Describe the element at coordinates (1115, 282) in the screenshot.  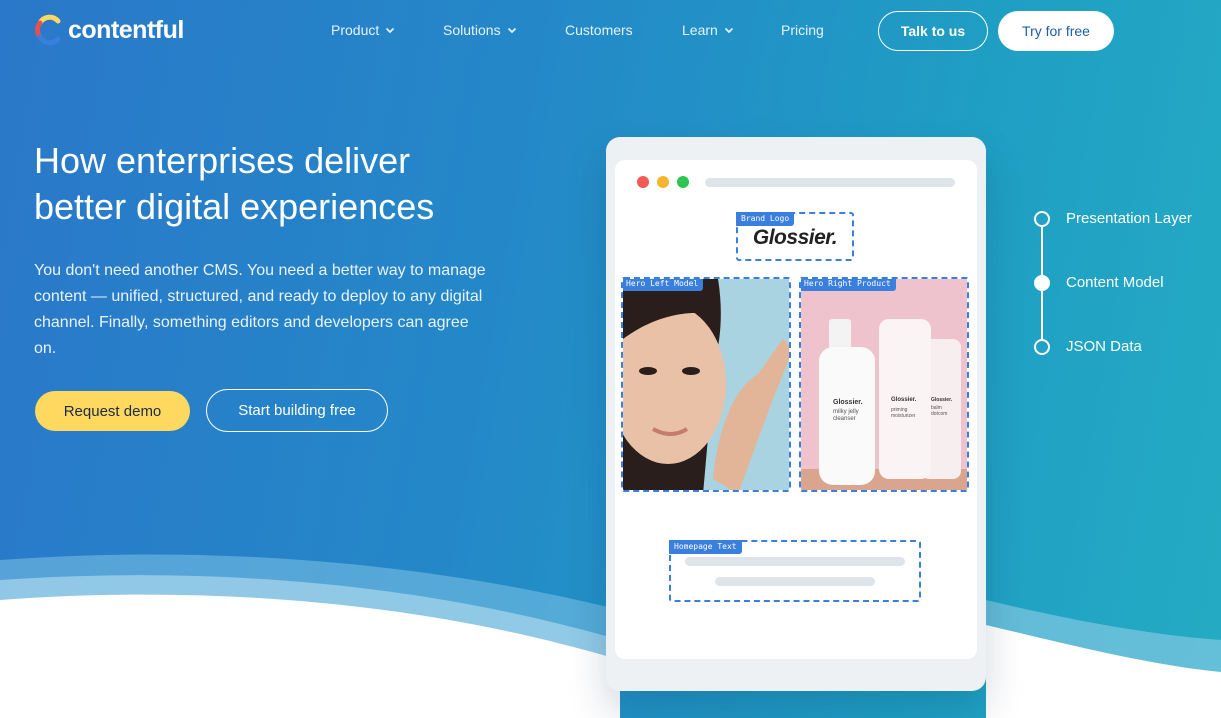
I see `timeline-label-content-model: Content Model` at that location.